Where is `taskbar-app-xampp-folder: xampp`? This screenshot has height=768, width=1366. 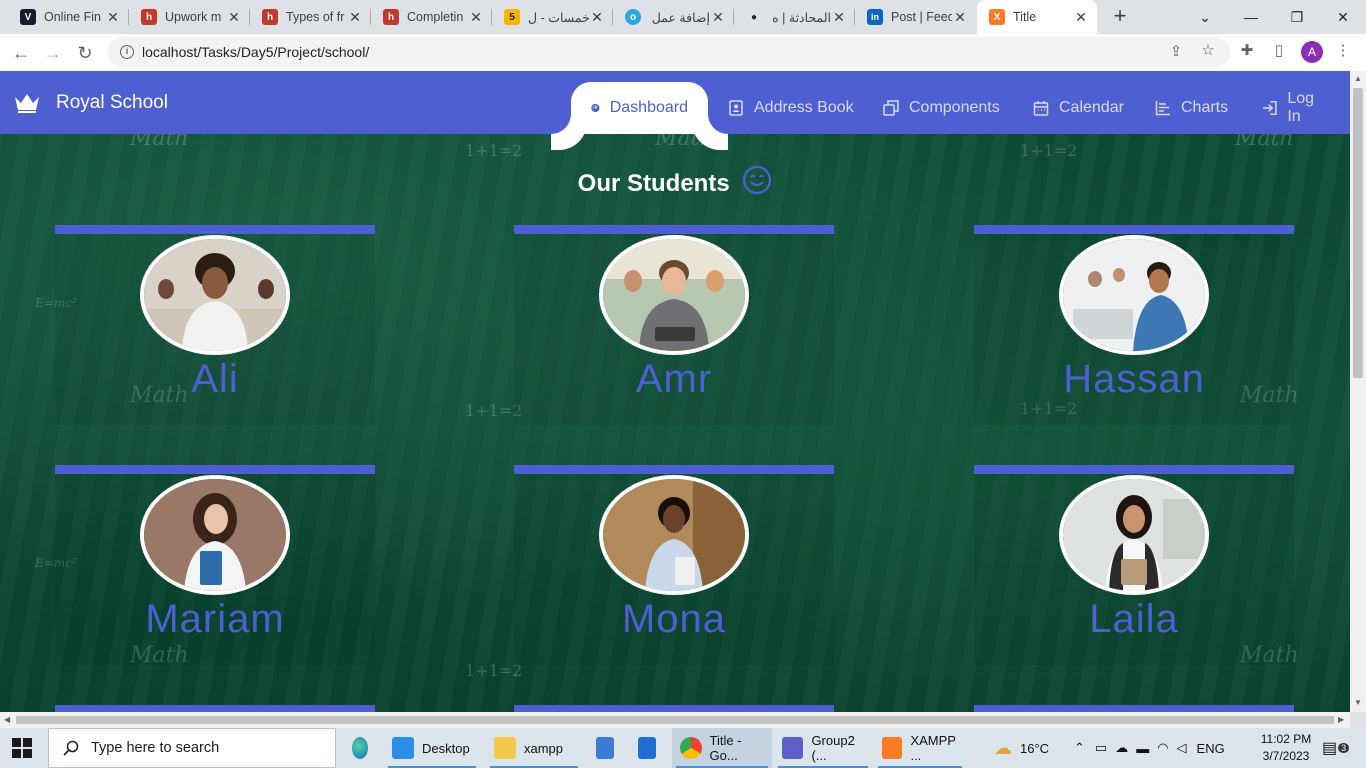
taskbar-app-xampp-folder: xampp is located at coordinates (534, 748).